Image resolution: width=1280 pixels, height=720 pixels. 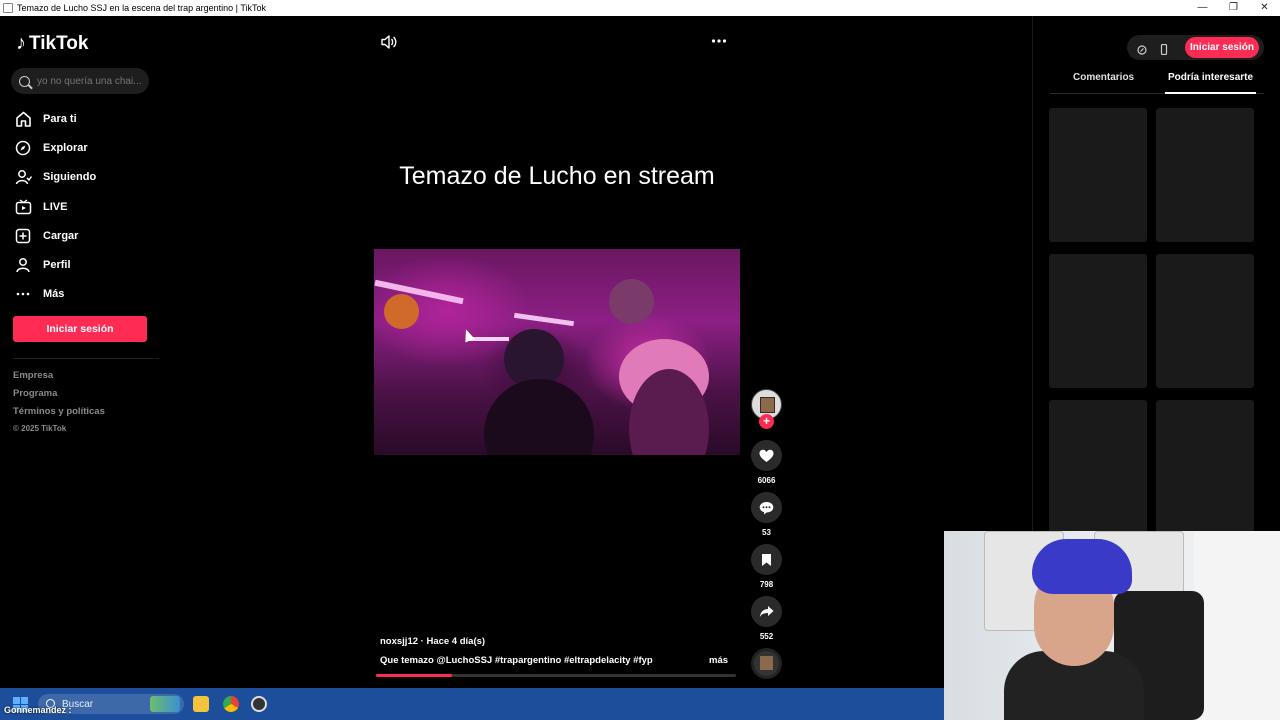 I want to click on webcam-person-hair, so click(x=1082, y=566).